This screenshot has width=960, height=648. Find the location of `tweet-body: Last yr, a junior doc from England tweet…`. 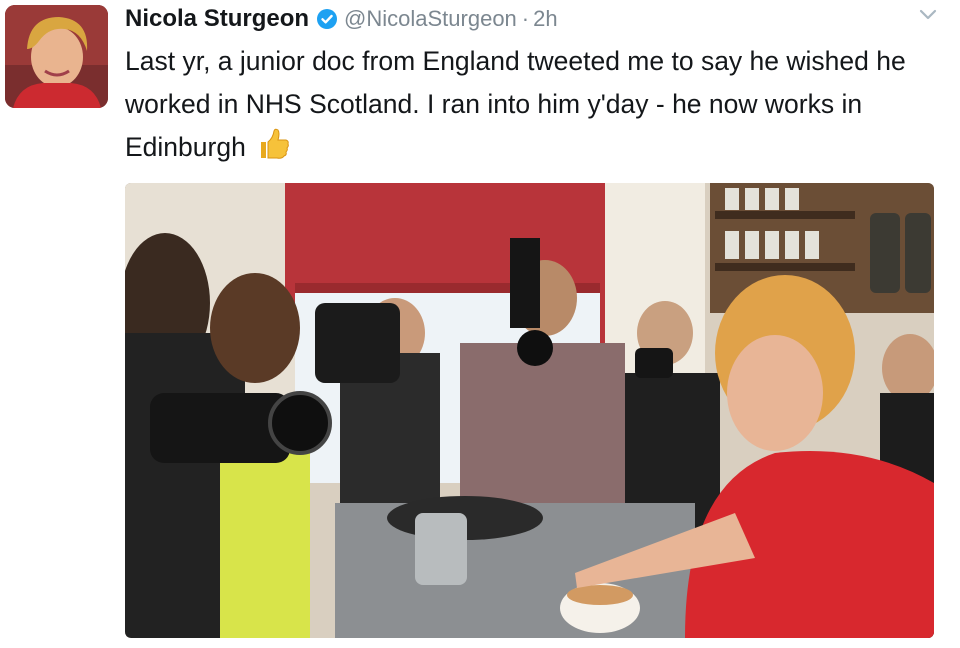

tweet-body: Last yr, a junior doc from England tweet… is located at coordinates (515, 104).